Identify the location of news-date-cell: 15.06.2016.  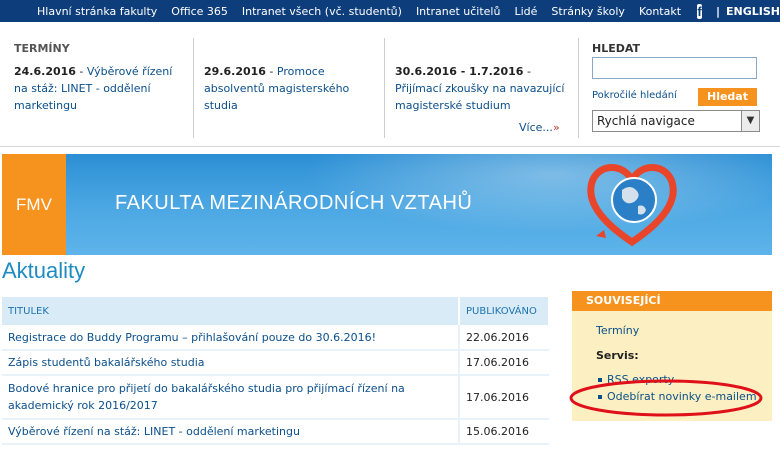
(503, 432).